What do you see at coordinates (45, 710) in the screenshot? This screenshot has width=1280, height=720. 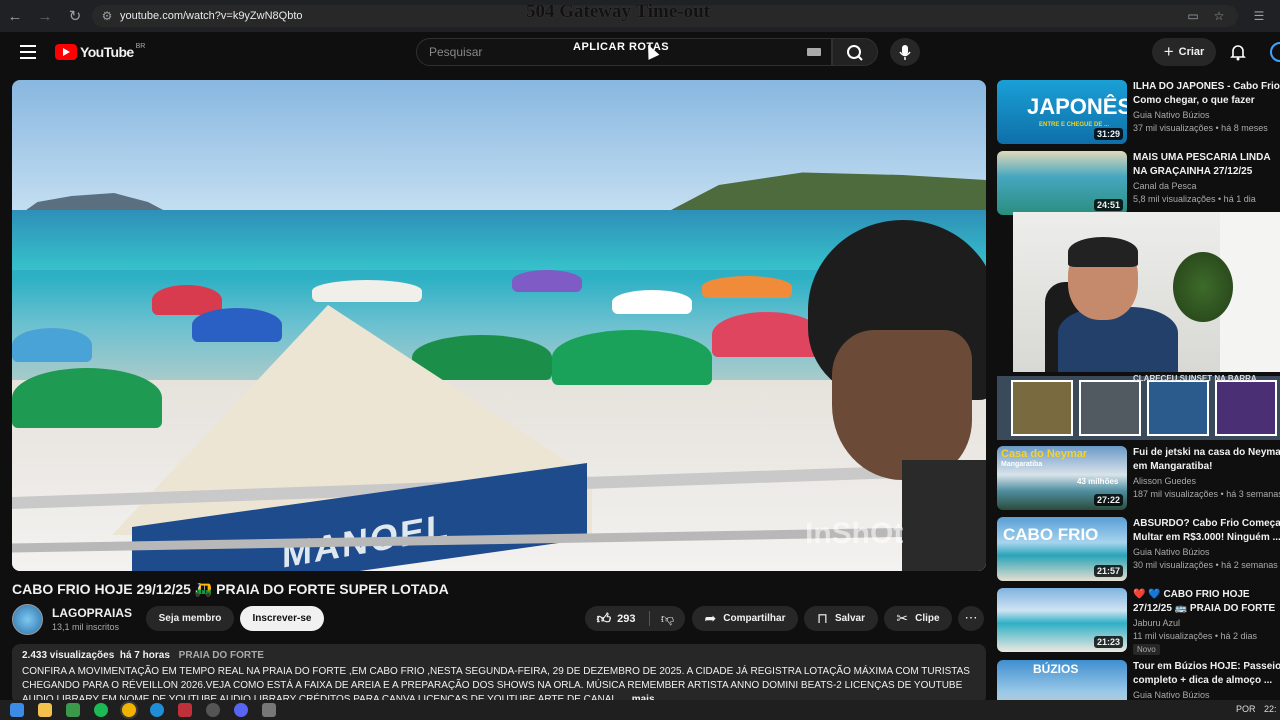 I see `file-explorer-icon` at bounding box center [45, 710].